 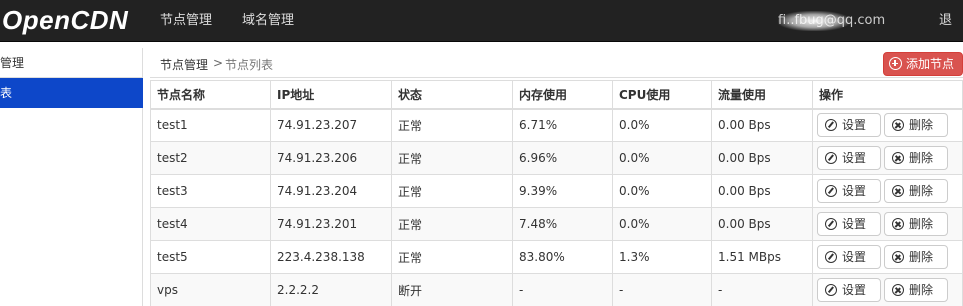 What do you see at coordinates (186, 21) in the screenshot?
I see `nav-node-management: 节点管理` at bounding box center [186, 21].